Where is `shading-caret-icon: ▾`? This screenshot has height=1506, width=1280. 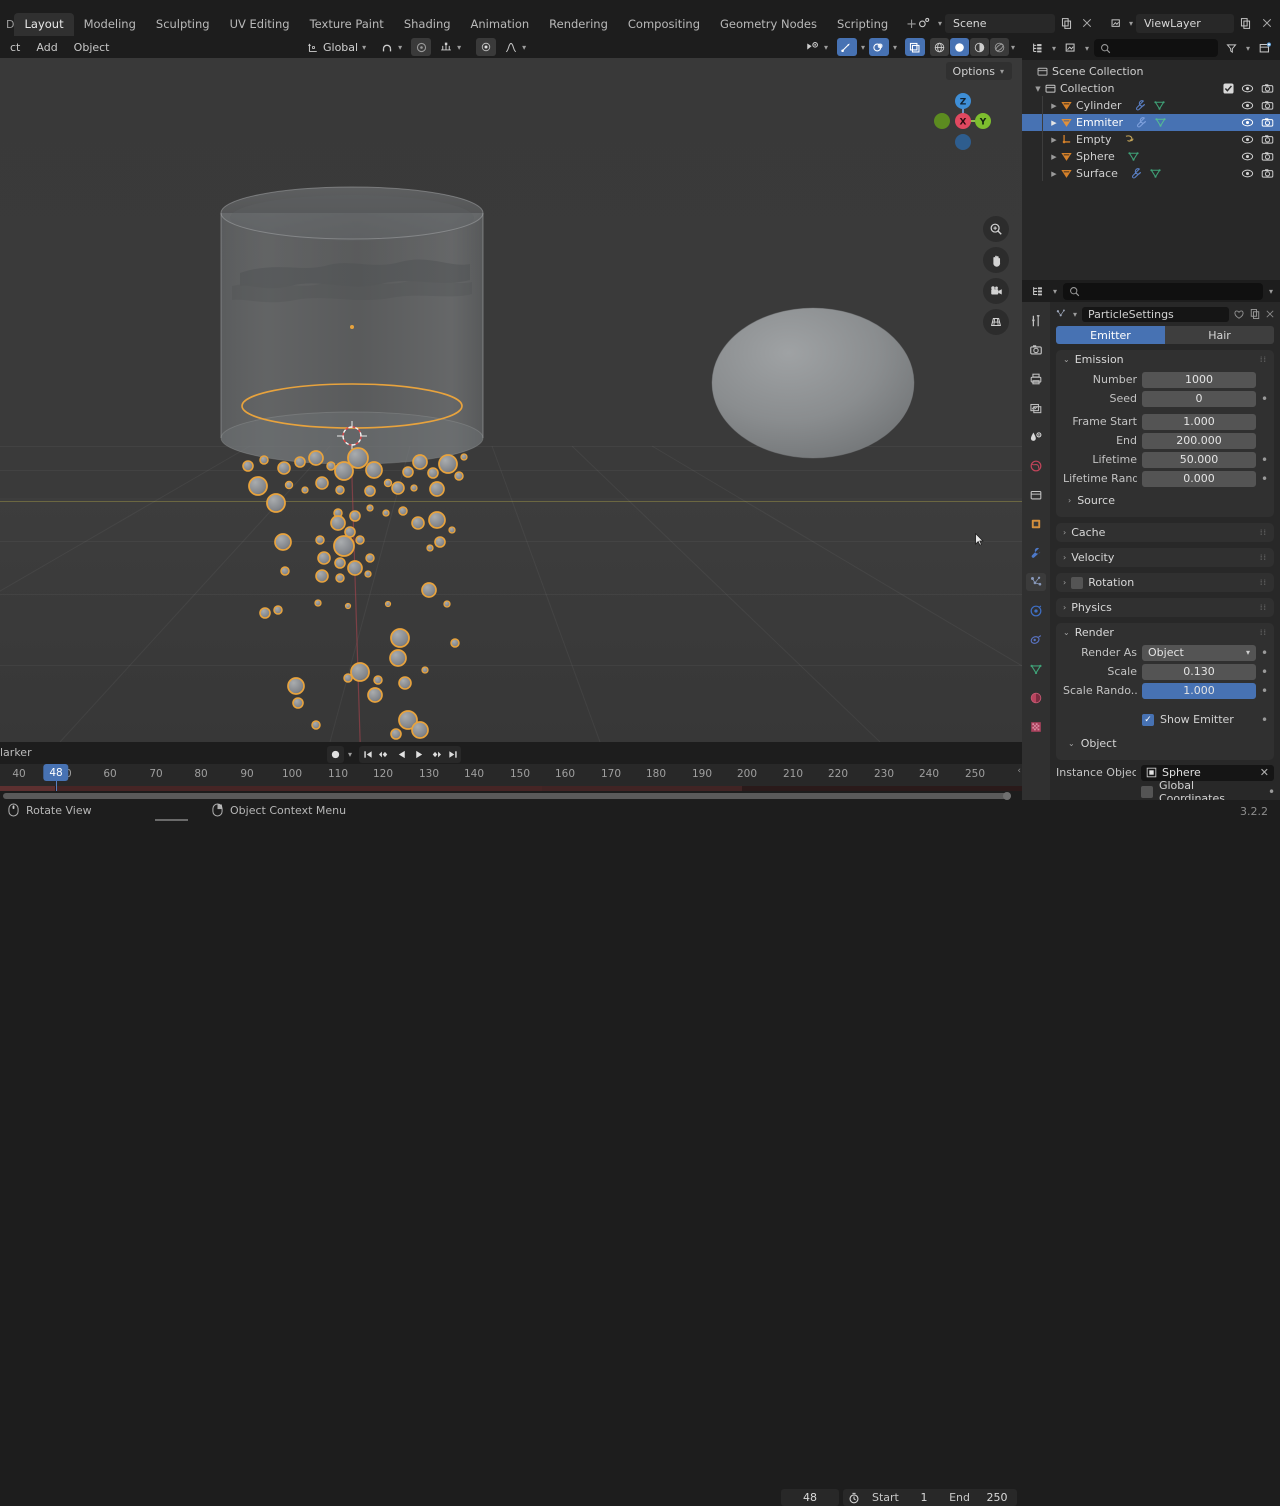
shading-caret-icon: ▾ is located at coordinates (1013, 47).